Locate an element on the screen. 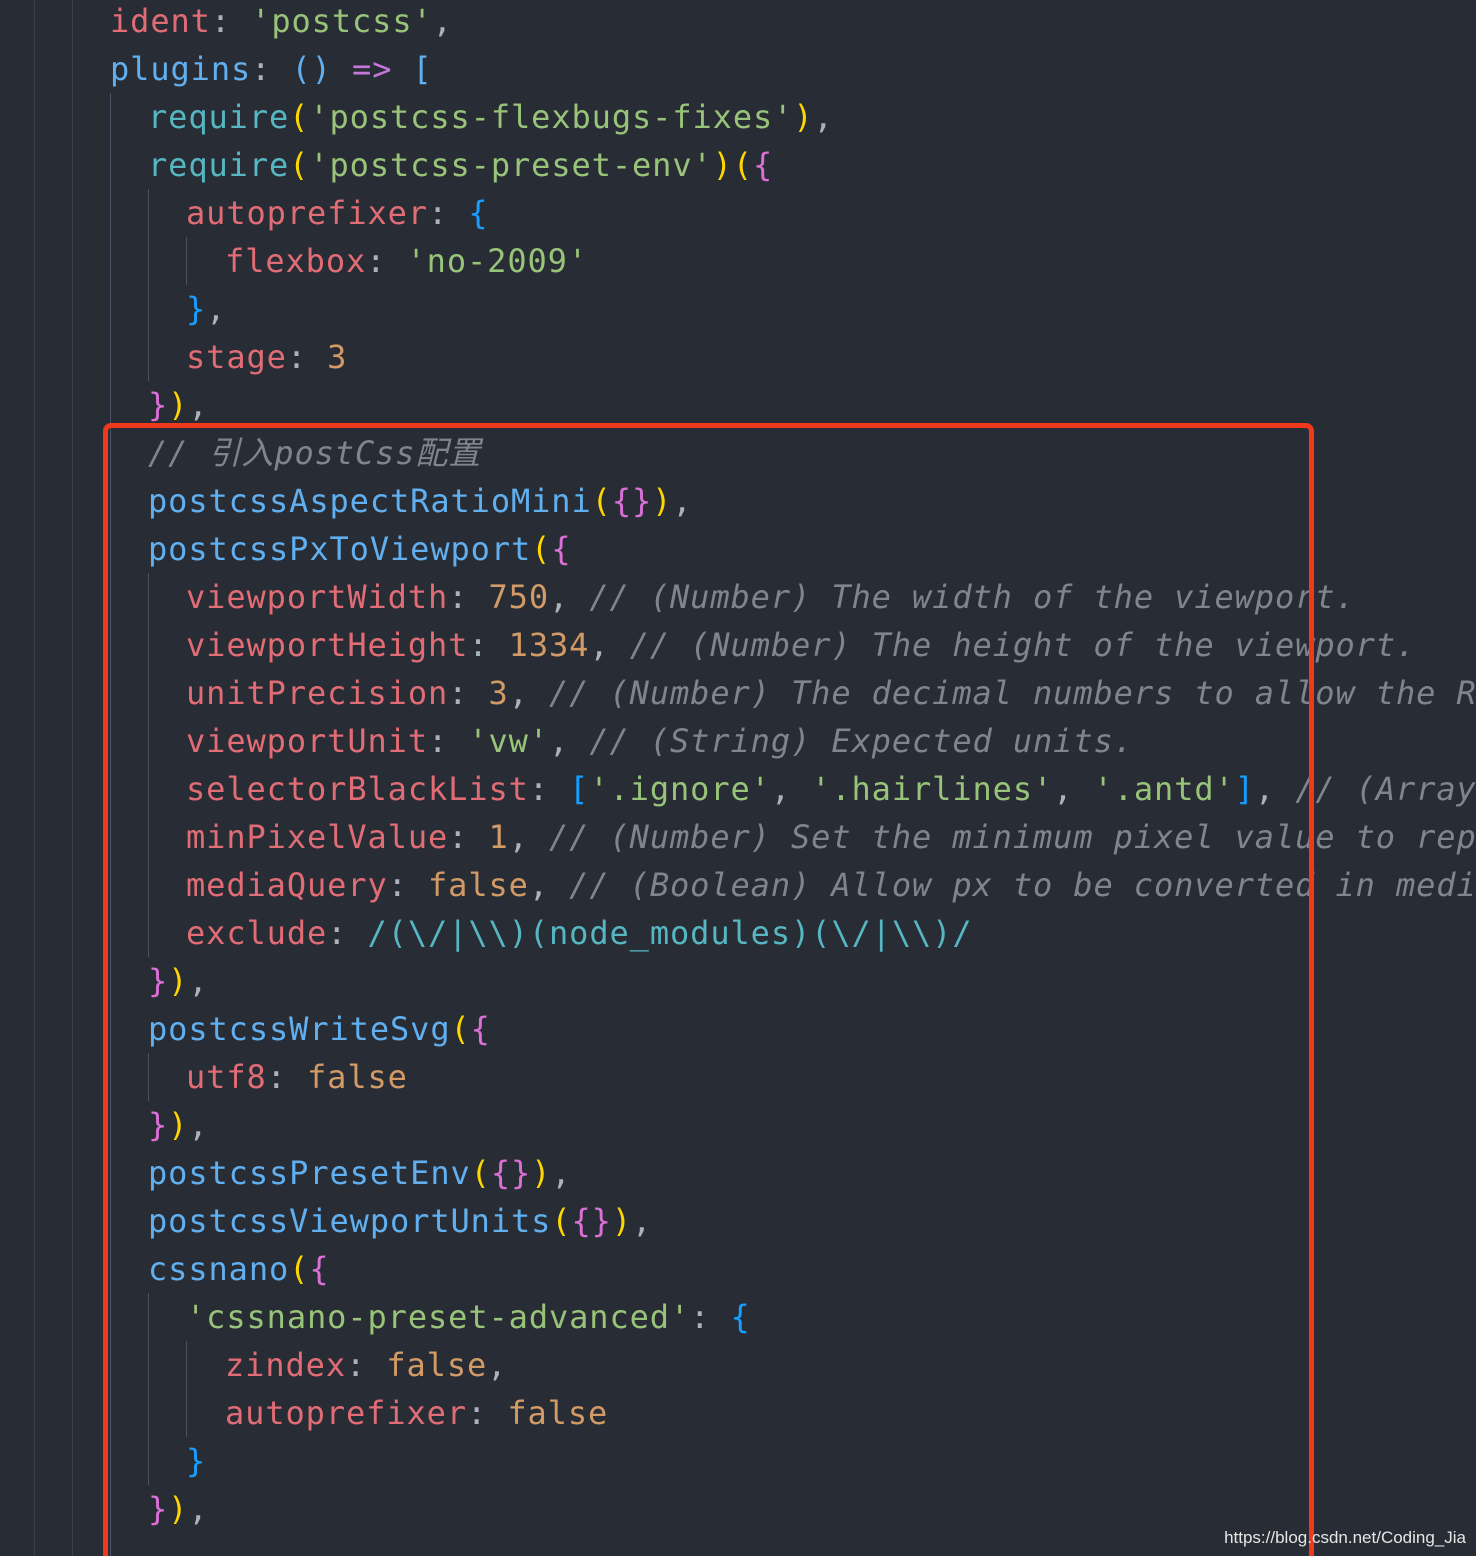 This screenshot has height=1556, width=1476. code-token: mediaQuery is located at coordinates (287, 885).